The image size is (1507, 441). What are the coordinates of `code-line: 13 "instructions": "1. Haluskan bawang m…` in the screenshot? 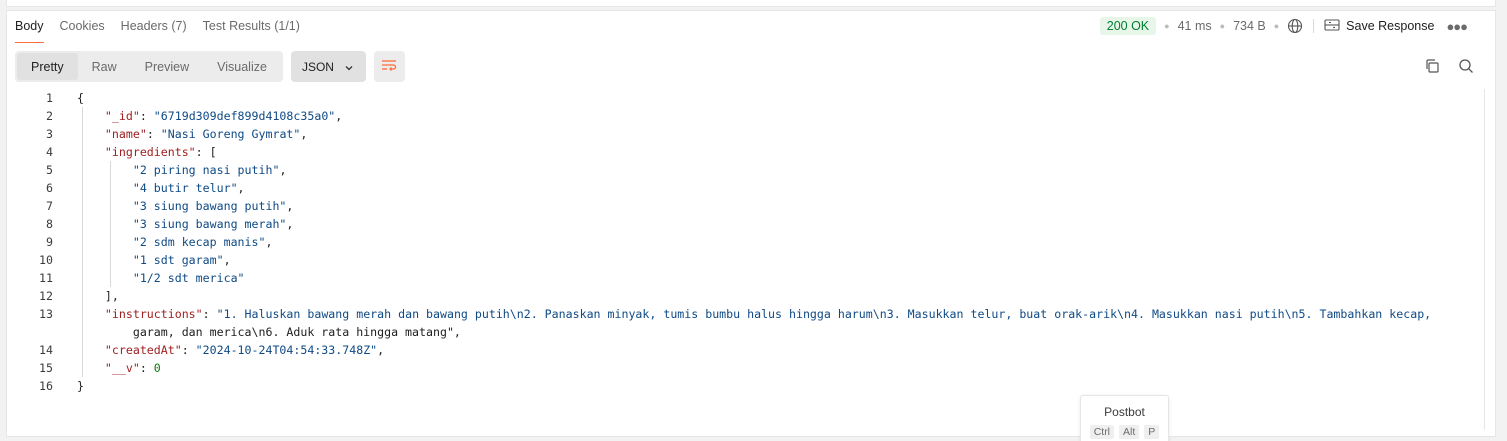 It's located at (746, 314).